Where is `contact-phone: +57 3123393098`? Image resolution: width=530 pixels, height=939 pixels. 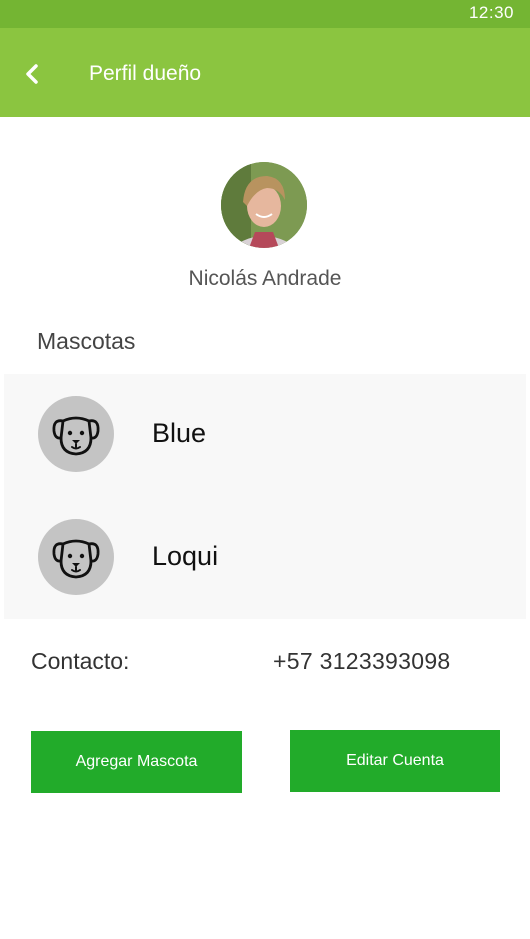 contact-phone: +57 3123393098 is located at coordinates (362, 661).